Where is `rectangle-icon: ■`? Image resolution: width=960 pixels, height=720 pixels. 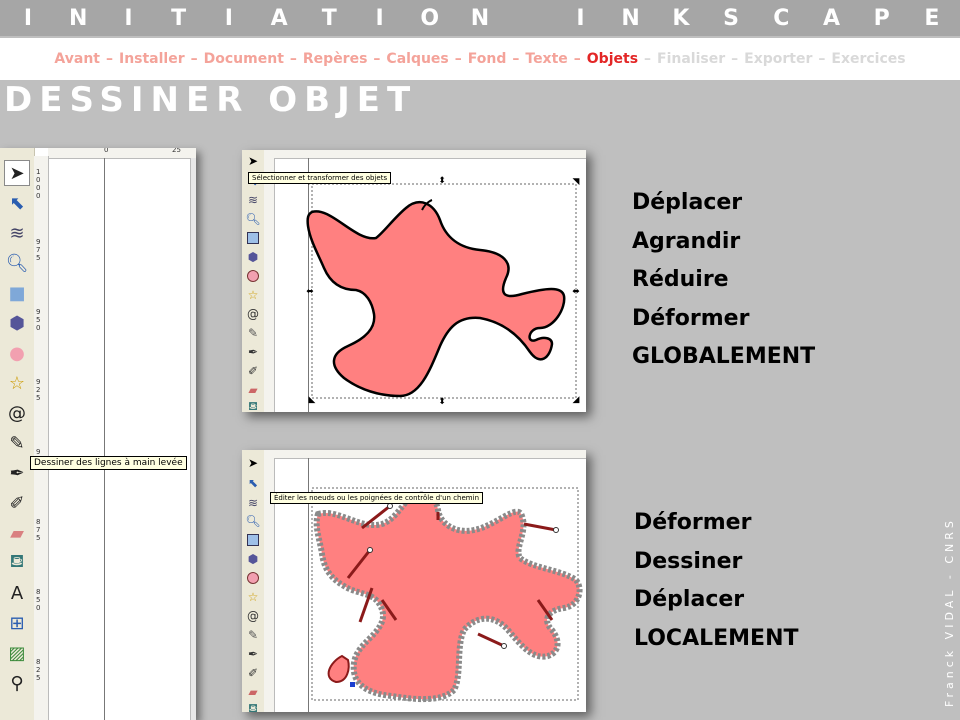 rectangle-icon: ■ is located at coordinates (17, 293).